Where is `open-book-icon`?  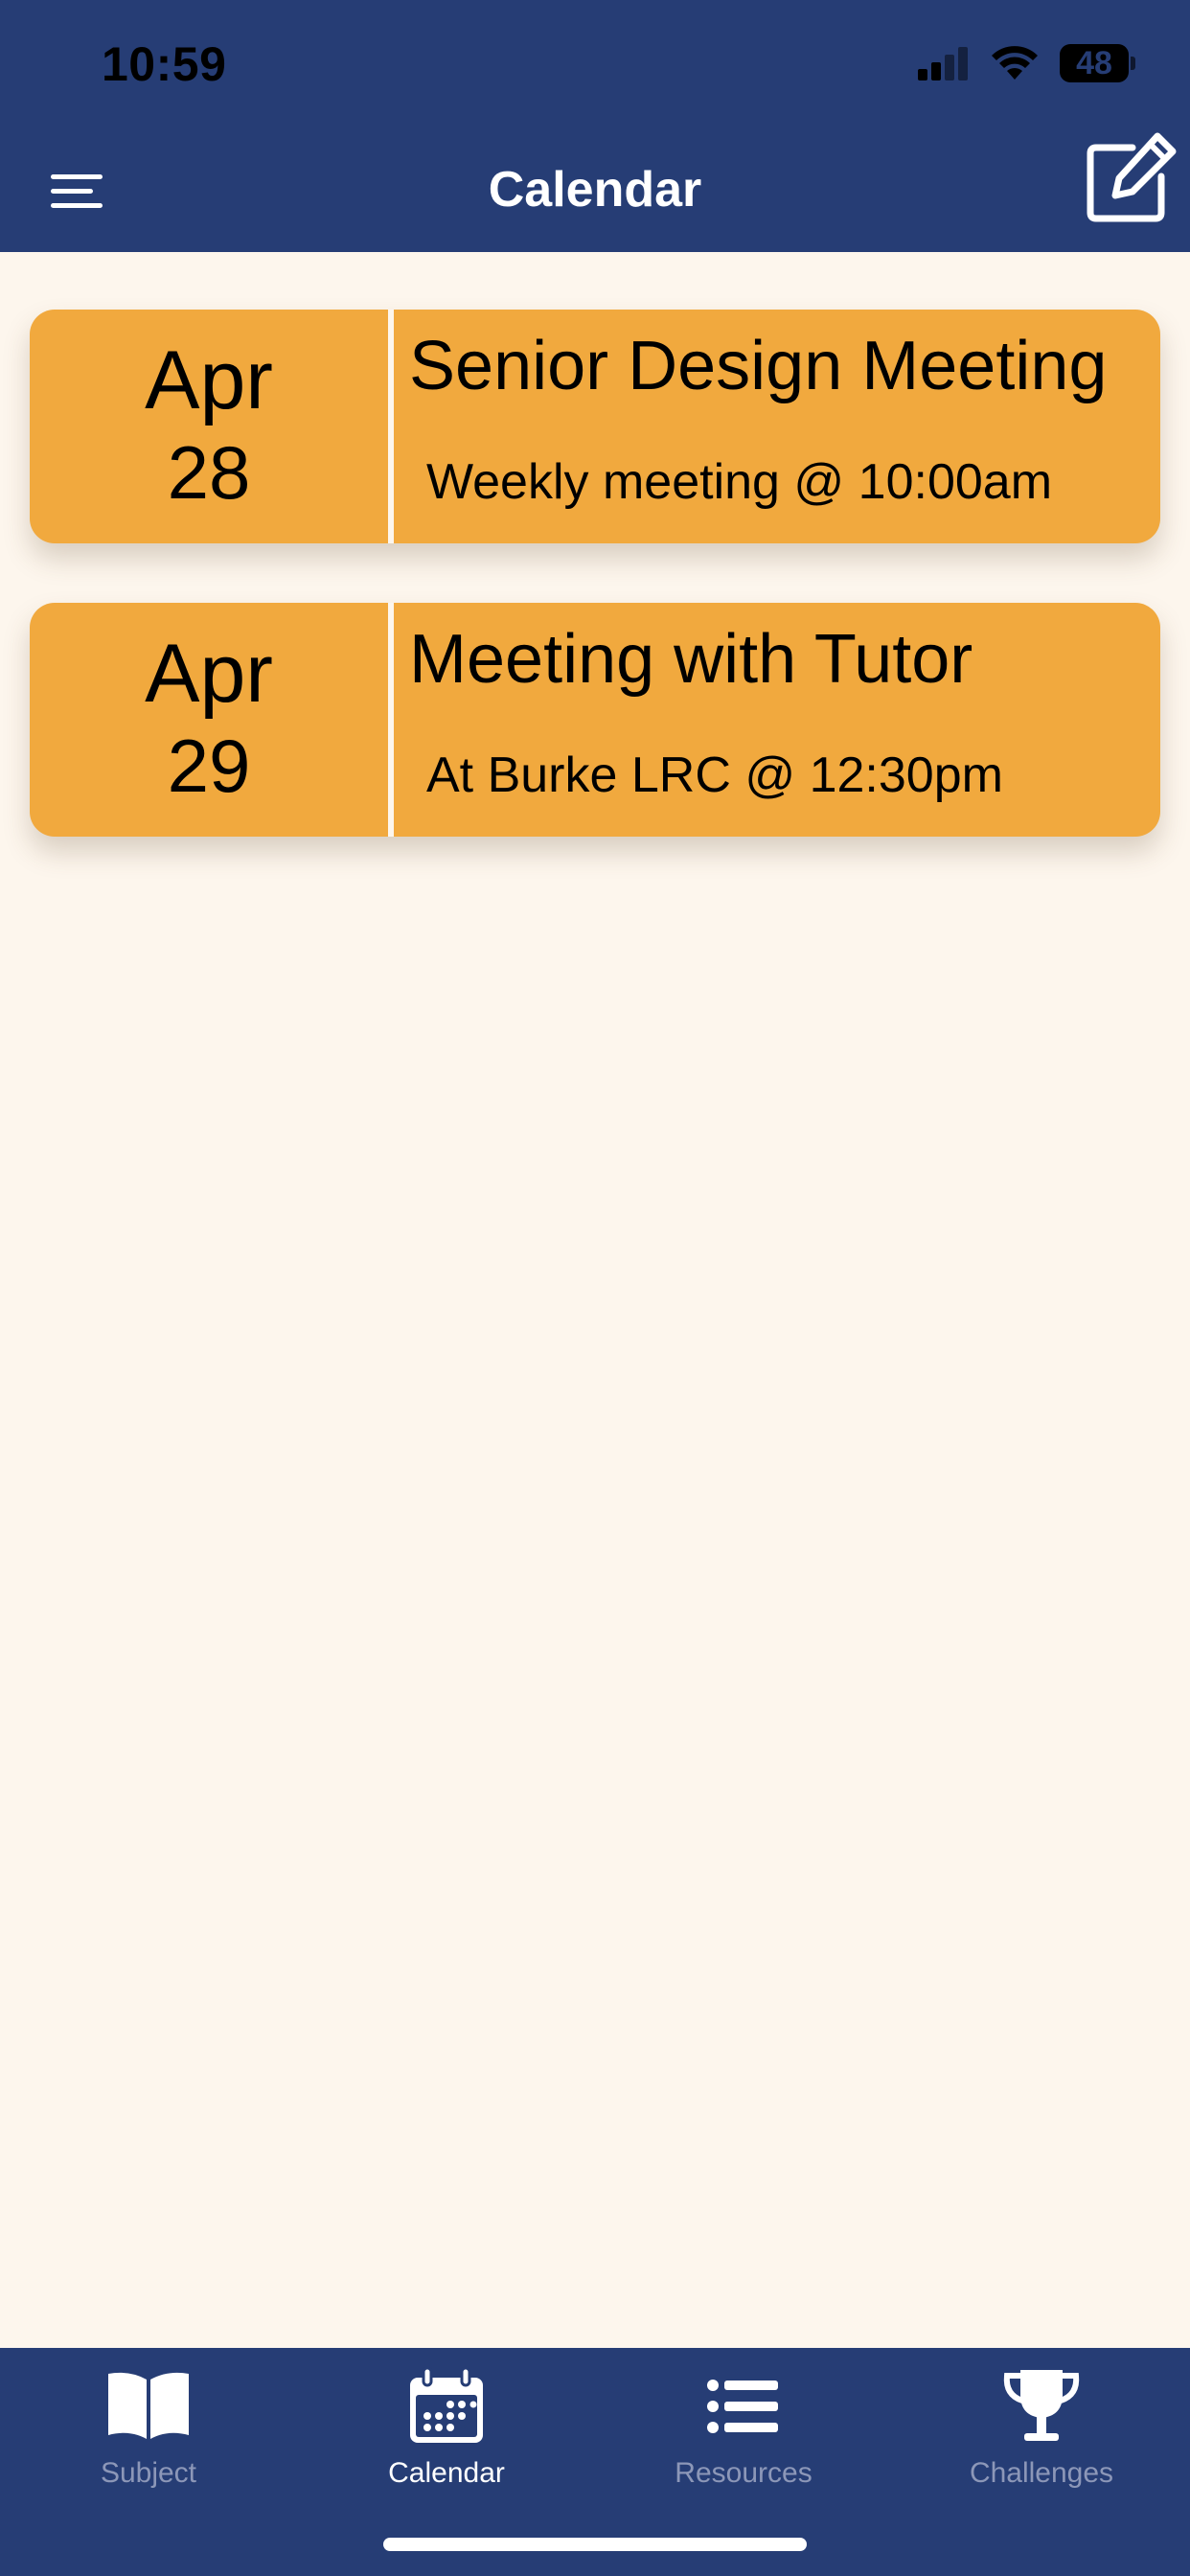 open-book-icon is located at coordinates (148, 2405).